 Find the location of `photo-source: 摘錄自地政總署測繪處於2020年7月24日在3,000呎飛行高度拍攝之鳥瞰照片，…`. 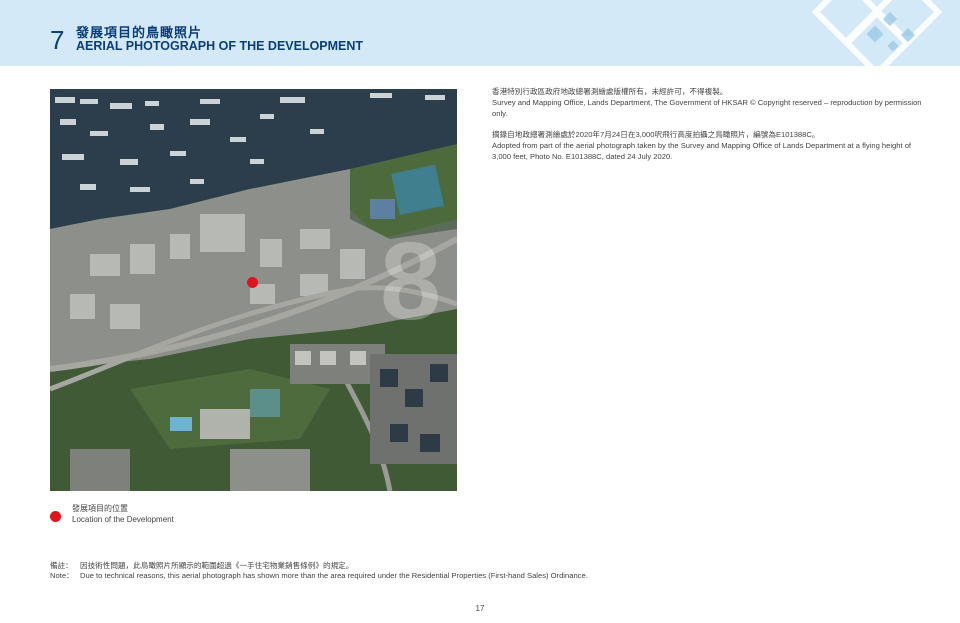

photo-source: 摘錄自地政總署測繪處於2020年7月24日在3,000呎飛行高度拍攝之鳥瞰照片，… is located at coordinates (712, 145).